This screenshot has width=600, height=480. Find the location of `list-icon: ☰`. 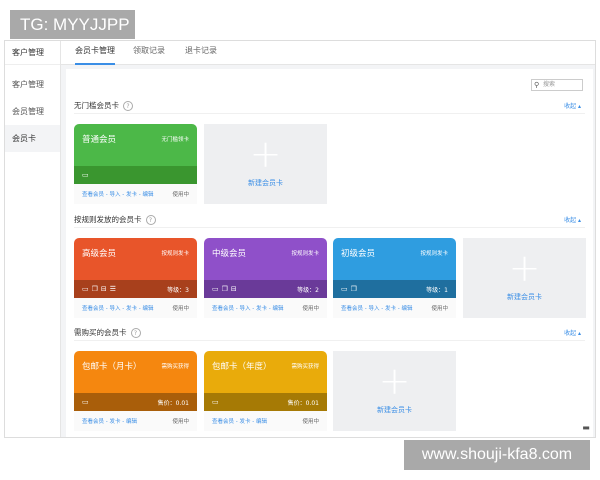

list-icon: ☰ is located at coordinates (113, 289).